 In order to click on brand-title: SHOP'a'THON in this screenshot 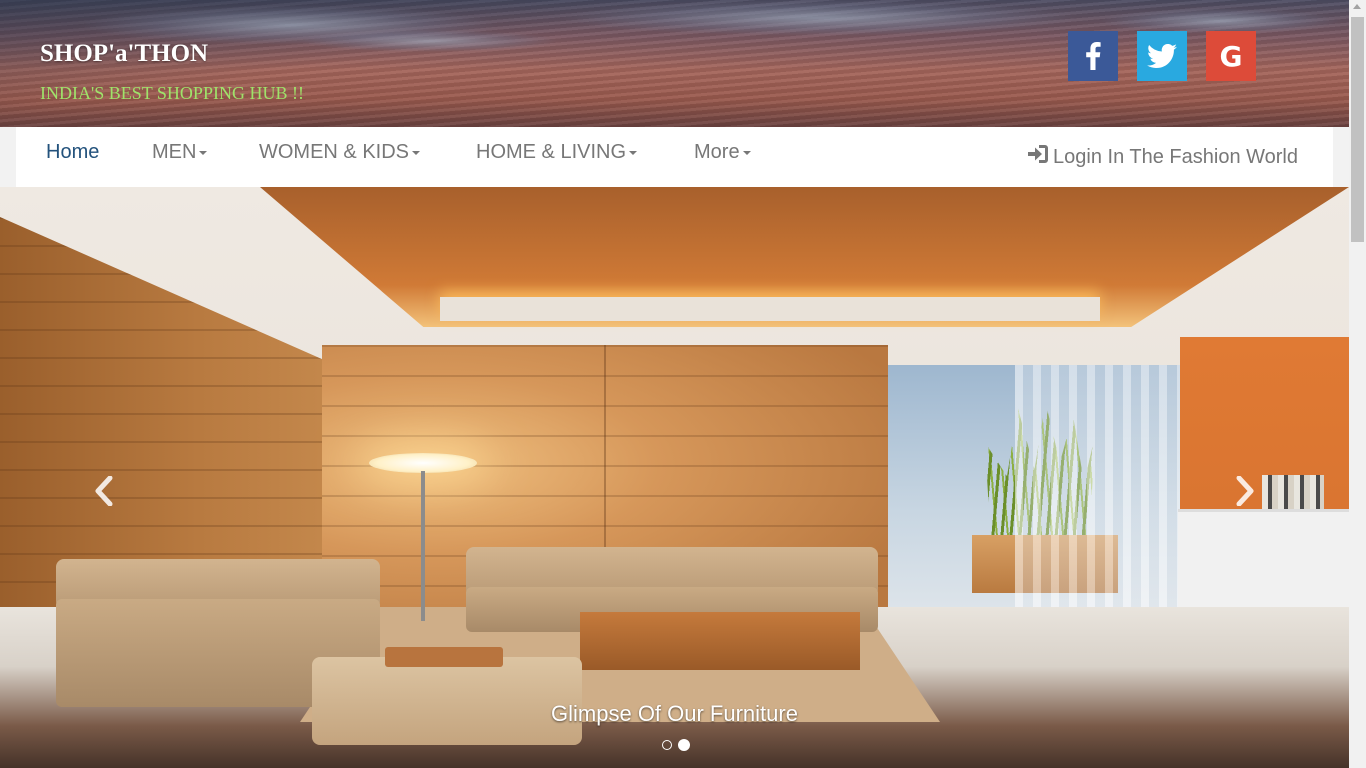, I will do `click(124, 54)`.